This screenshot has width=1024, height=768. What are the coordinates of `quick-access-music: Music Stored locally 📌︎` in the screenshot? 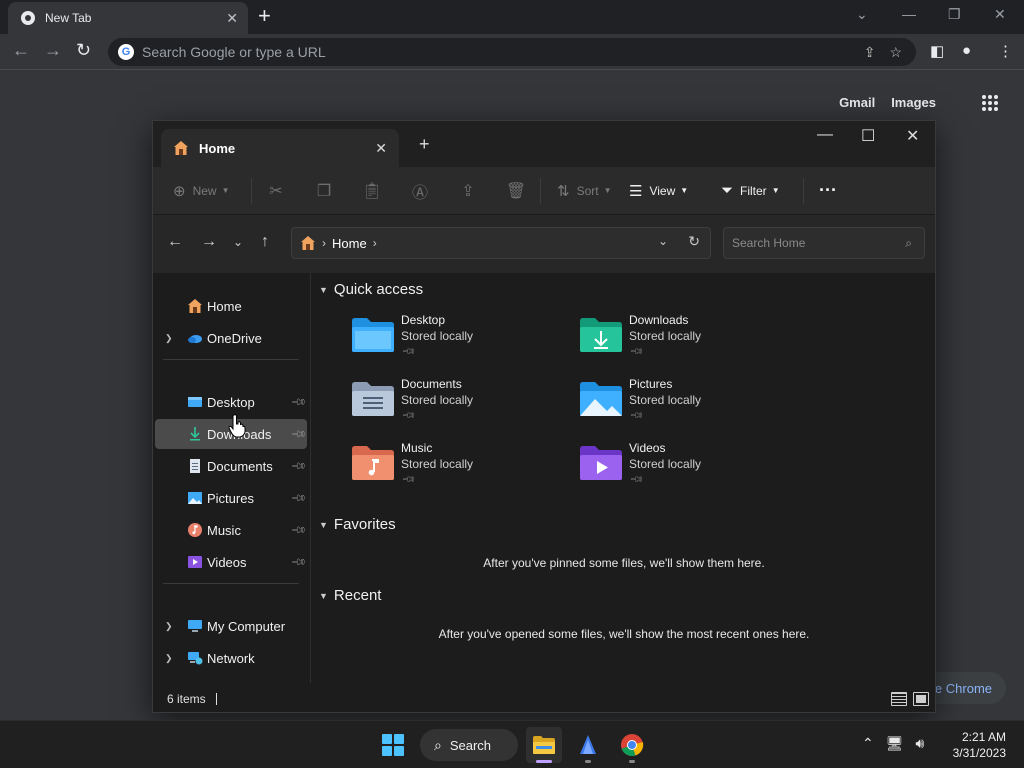 It's located at (459, 471).